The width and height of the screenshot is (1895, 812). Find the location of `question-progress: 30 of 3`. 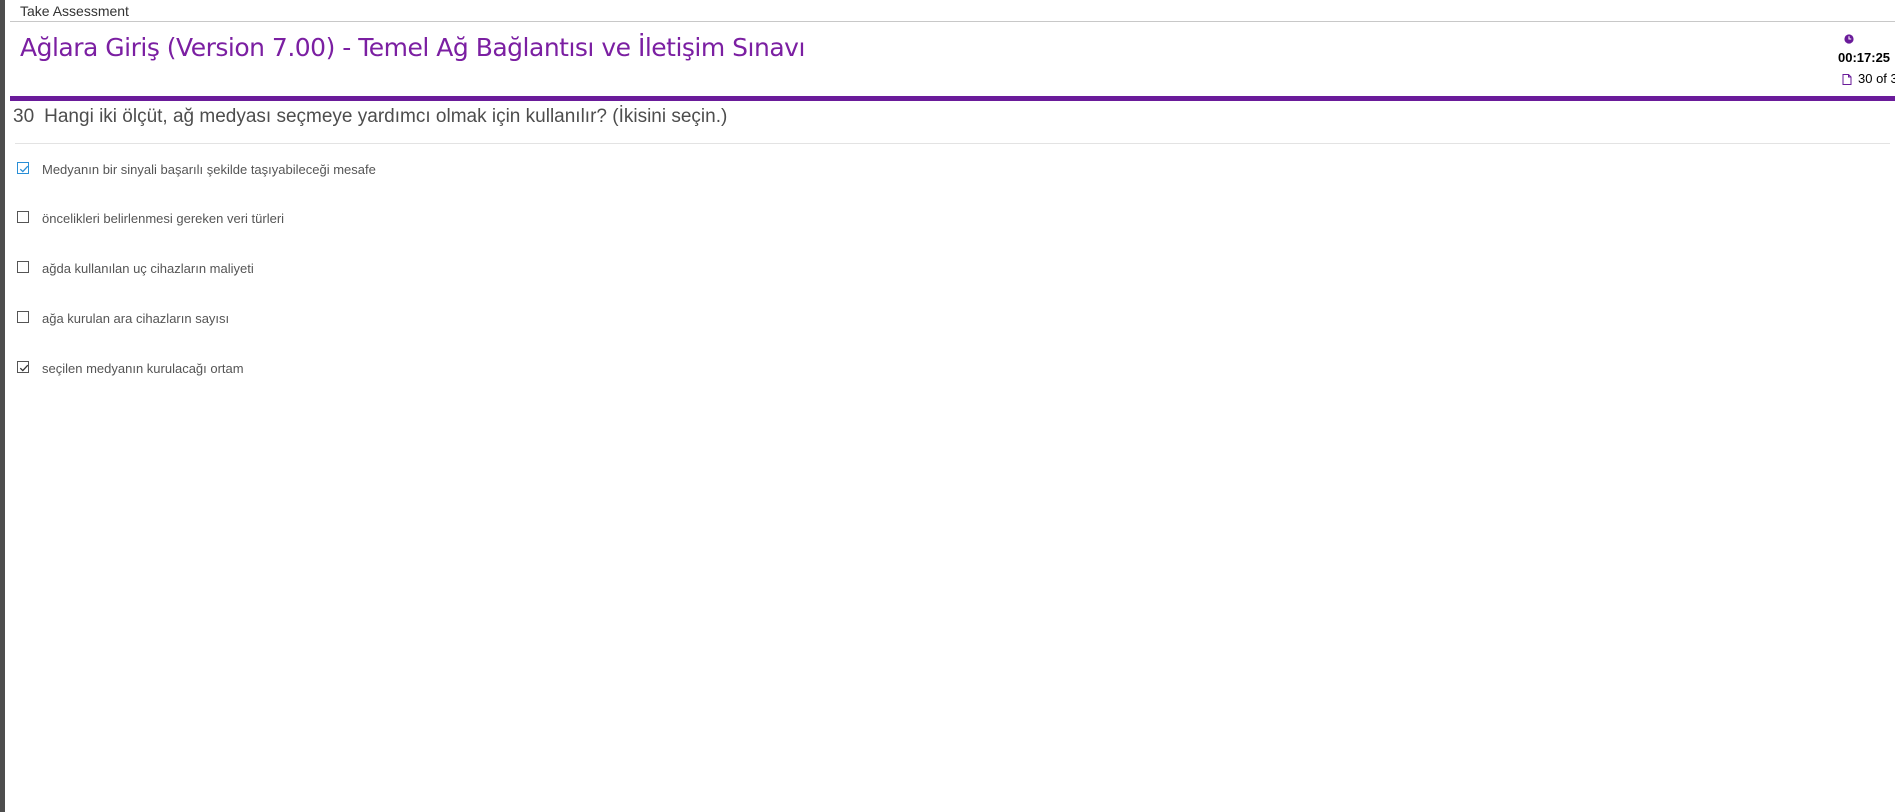

question-progress: 30 of 3 is located at coordinates (1876, 78).